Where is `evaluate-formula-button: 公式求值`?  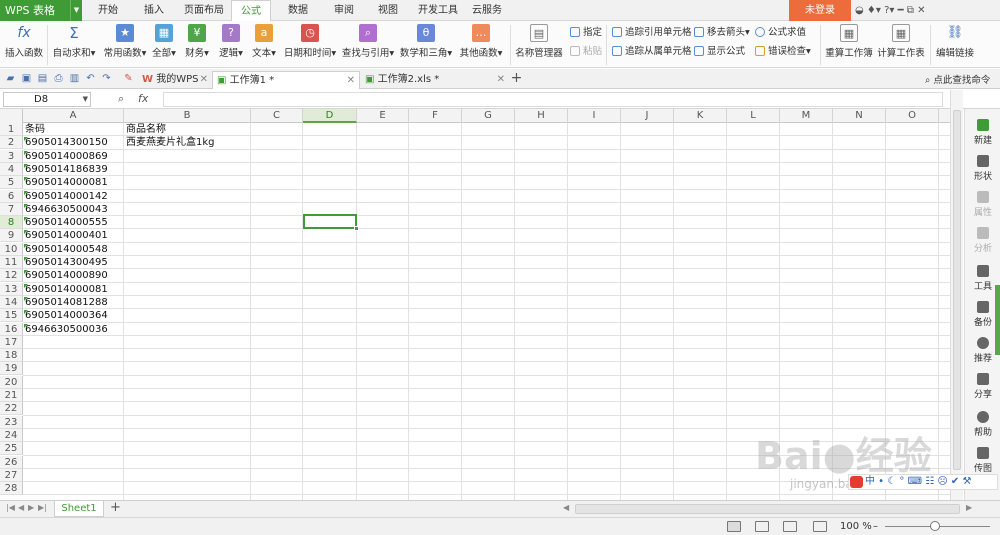 evaluate-formula-button: 公式求值 is located at coordinates (780, 33).